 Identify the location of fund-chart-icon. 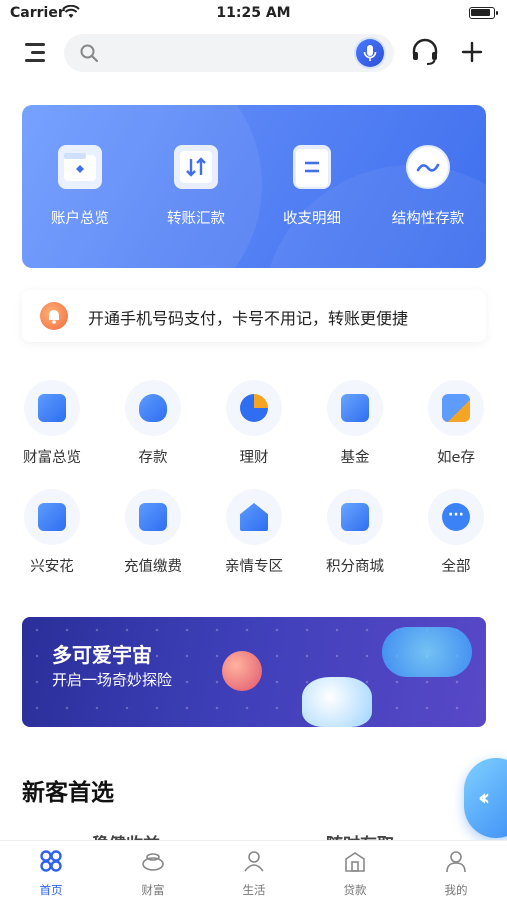
(355, 408).